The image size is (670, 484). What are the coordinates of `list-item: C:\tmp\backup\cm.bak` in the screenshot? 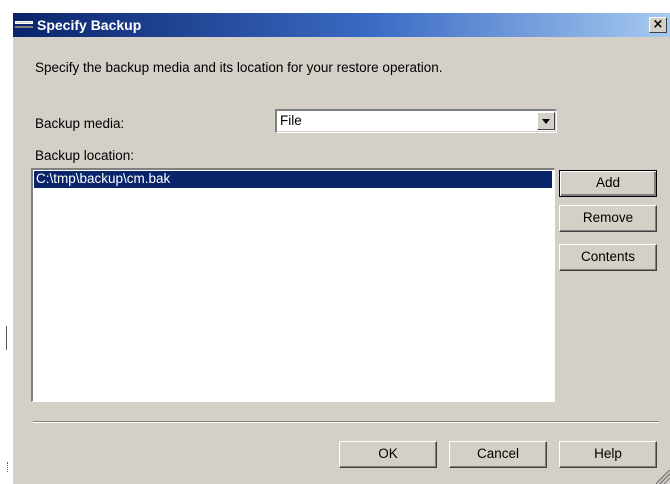 It's located at (293, 179).